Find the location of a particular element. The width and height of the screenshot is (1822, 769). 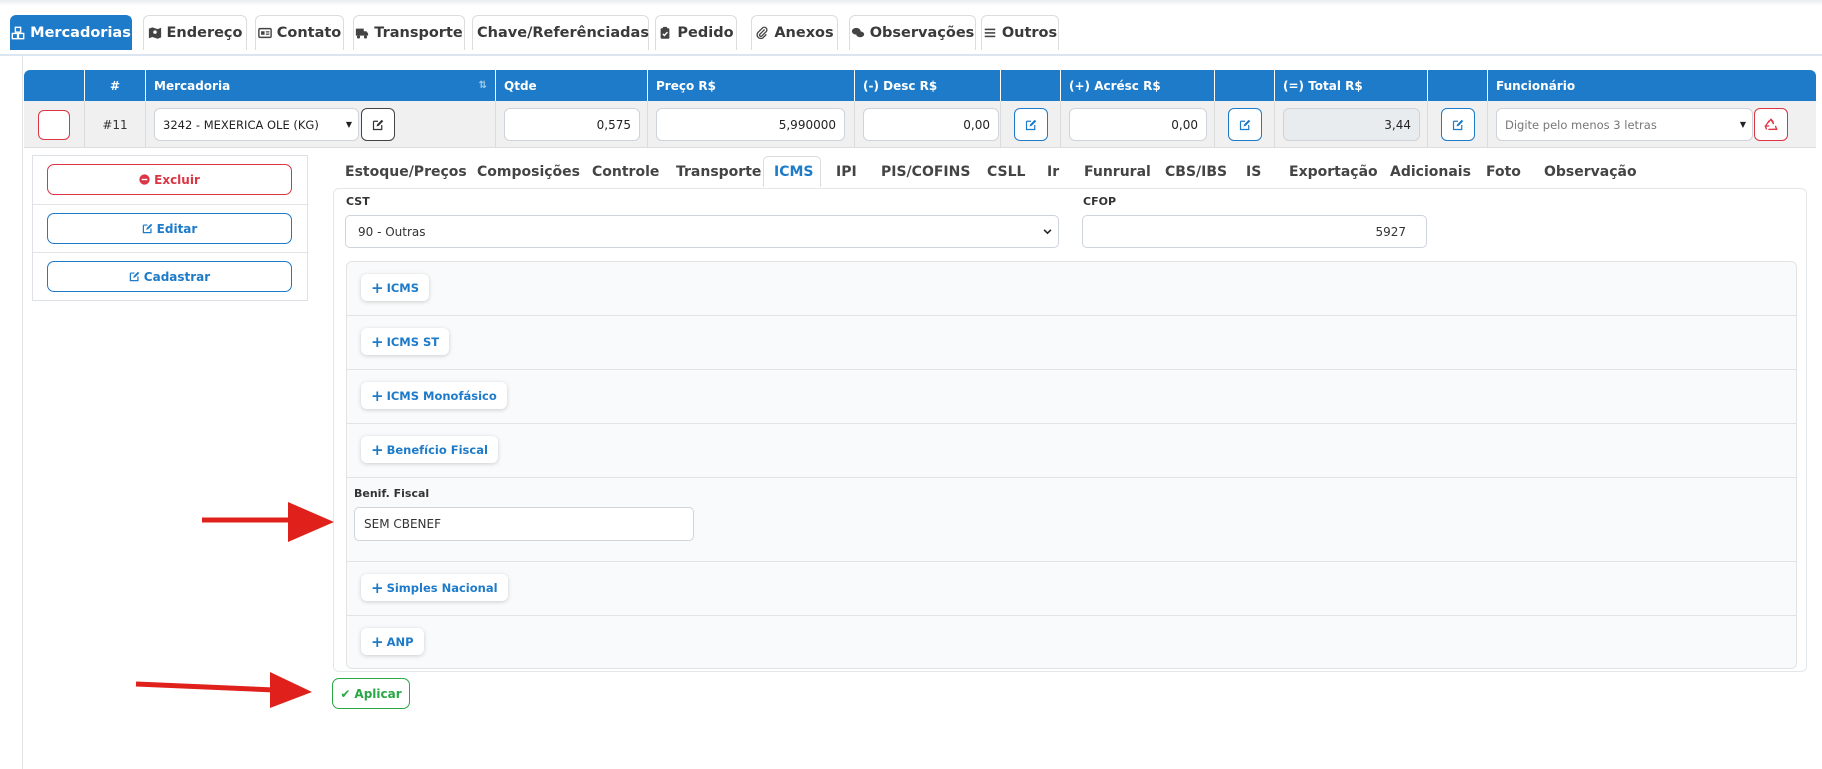

tab-contato: Contato is located at coordinates (299, 32).